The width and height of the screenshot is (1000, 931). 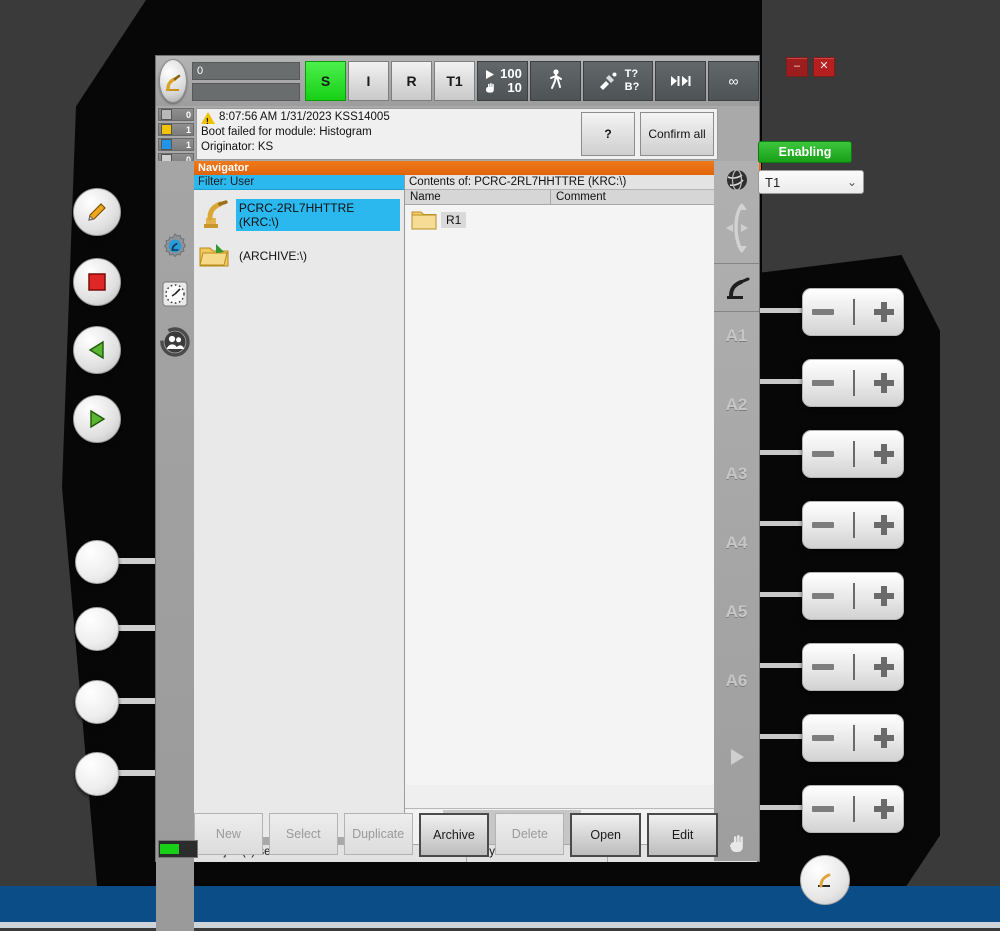 I want to click on jog-key-a4, so click(x=853, y=525).